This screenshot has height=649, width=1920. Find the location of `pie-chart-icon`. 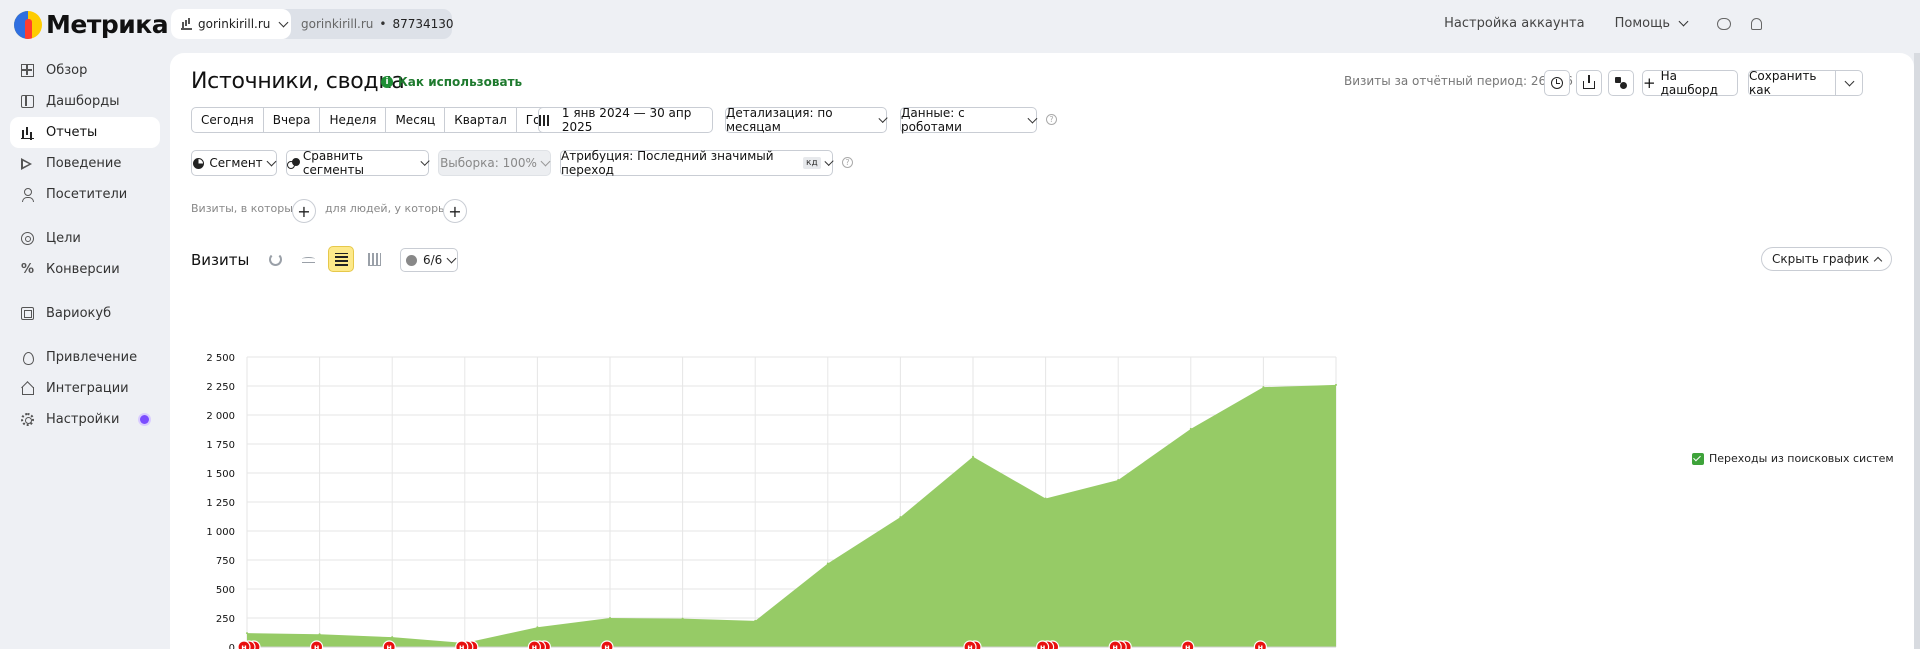

pie-chart-icon is located at coordinates (275, 259).